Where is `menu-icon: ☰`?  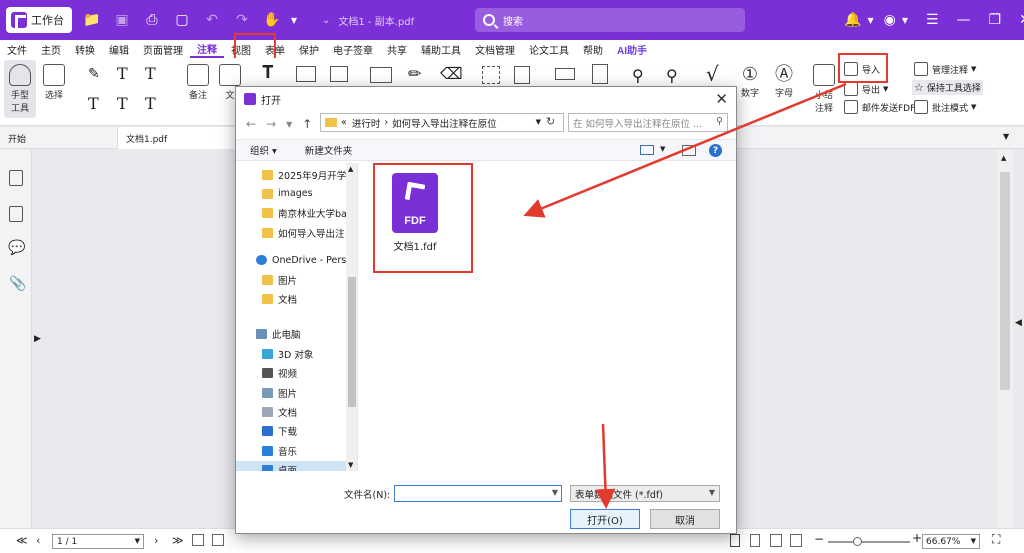
menu-icon: ☰ is located at coordinates (932, 20).